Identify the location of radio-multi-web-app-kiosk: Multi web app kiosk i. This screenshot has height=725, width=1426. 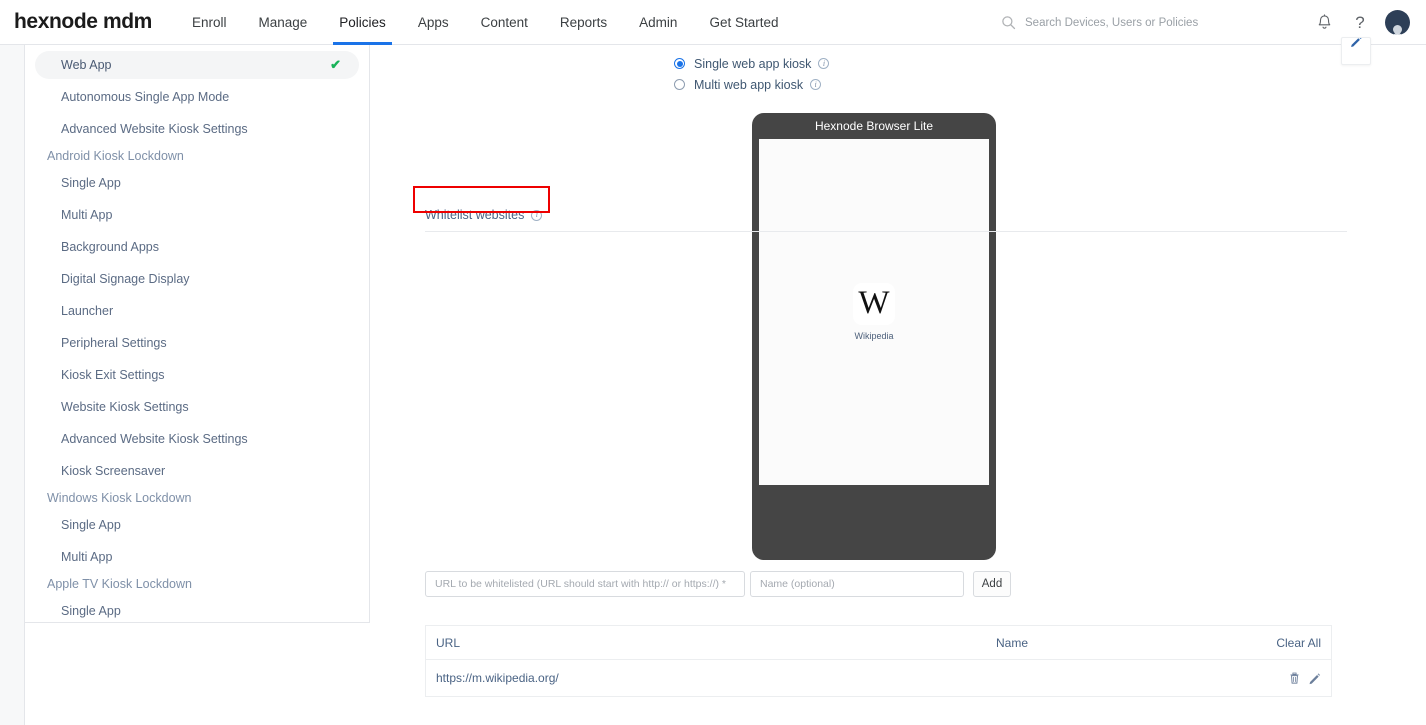
(751, 84).